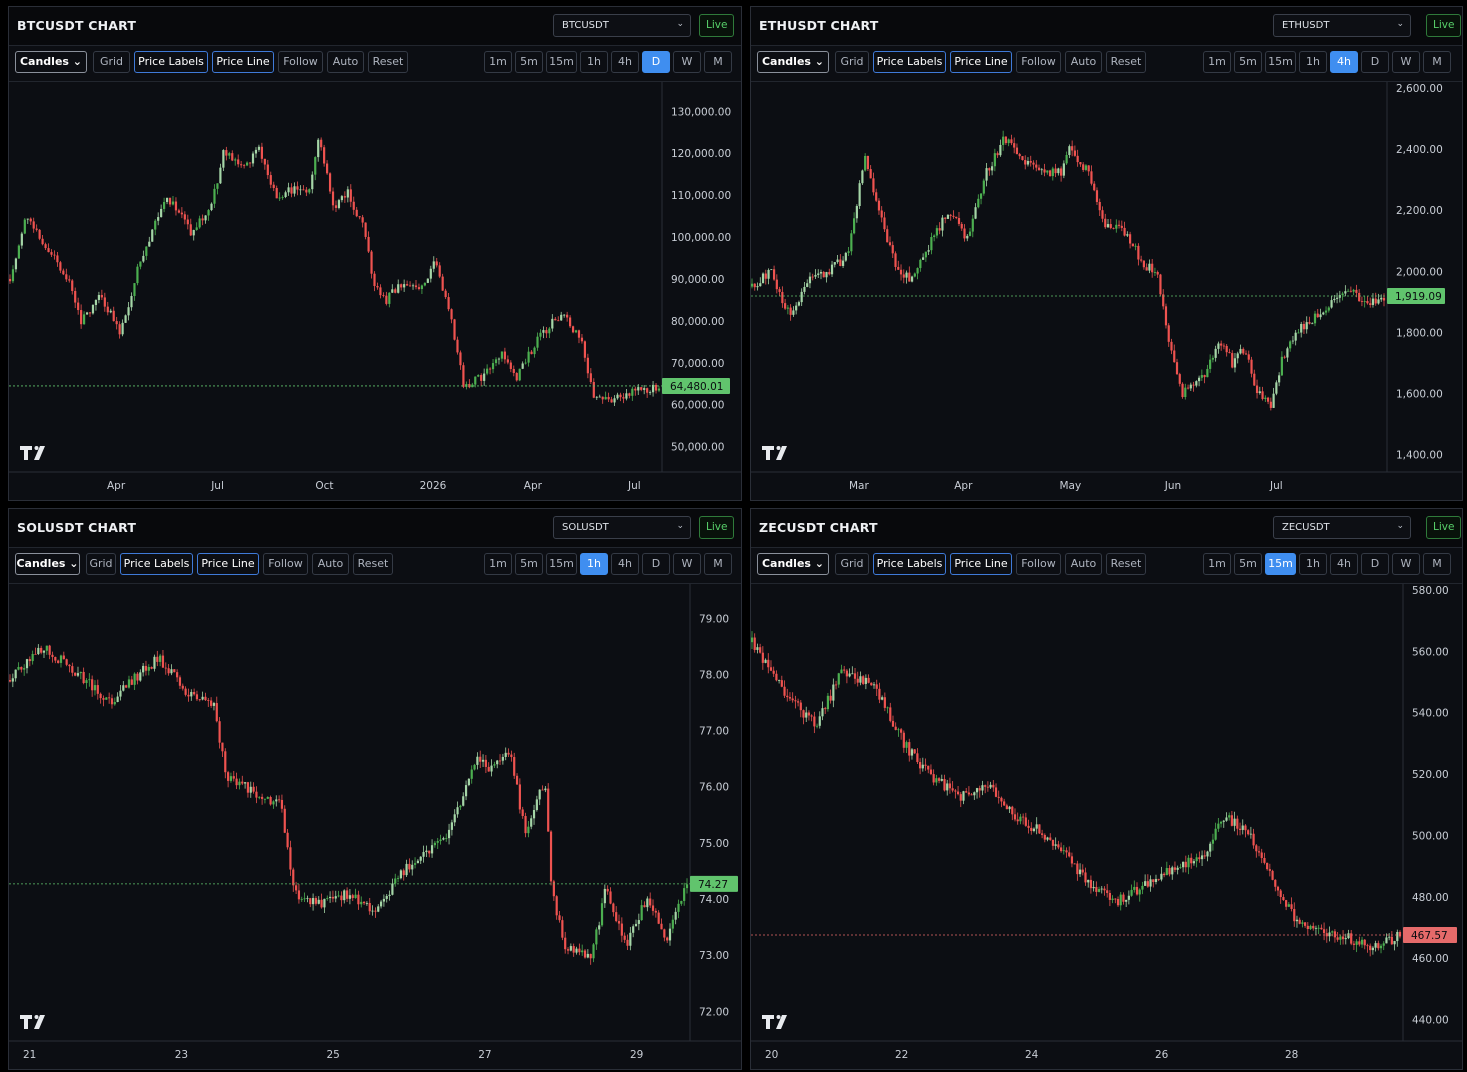 The image size is (1467, 1072). I want to click on symbol-select: BTCUSDT ⌄, so click(622, 25).